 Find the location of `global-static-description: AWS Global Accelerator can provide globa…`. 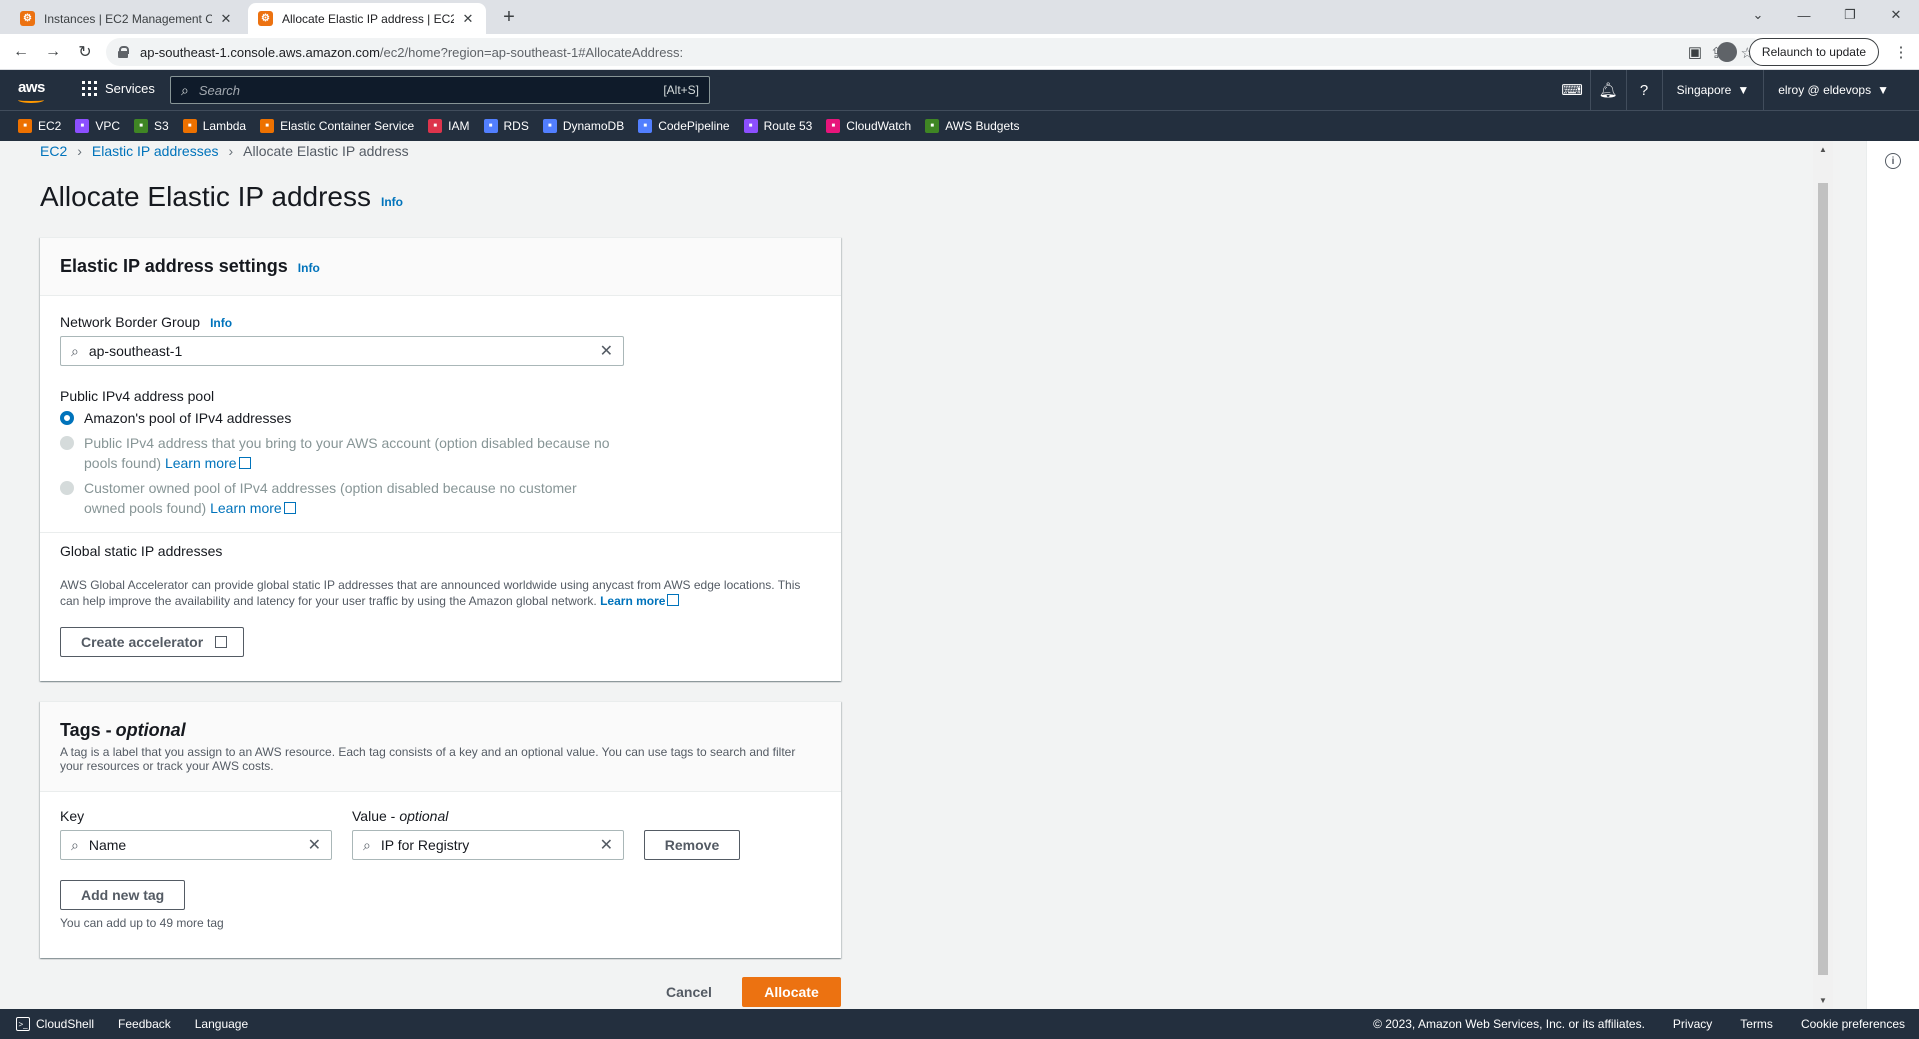

global-static-description: AWS Global Accelerator can provide globa… is located at coordinates (430, 593).